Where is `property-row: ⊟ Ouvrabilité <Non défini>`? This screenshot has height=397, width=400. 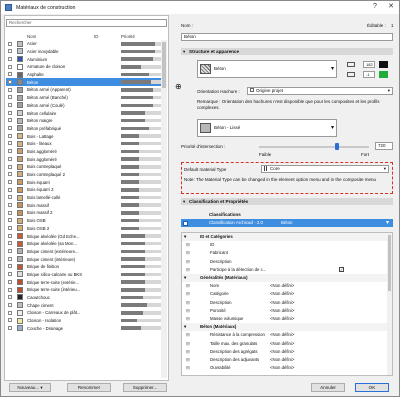
property-row: ⊟ Ouvrabilité <Non défini> is located at coordinates (284, 368).